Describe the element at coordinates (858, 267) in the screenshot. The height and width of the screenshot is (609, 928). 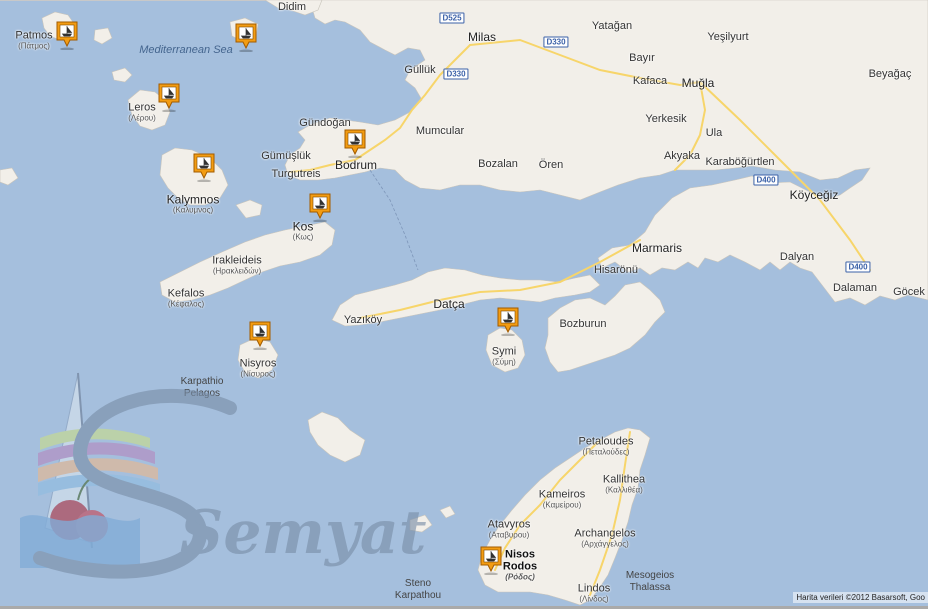
I see `road-shield-d400-south: D400` at that location.